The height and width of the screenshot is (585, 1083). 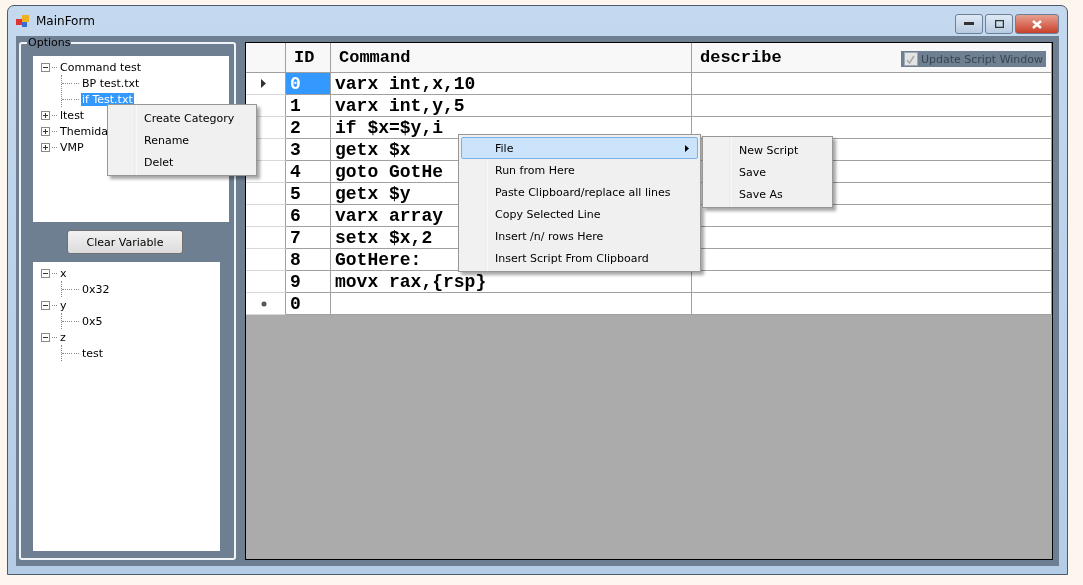 What do you see at coordinates (72, 115) in the screenshot?
I see `tree-item: ltest` at bounding box center [72, 115].